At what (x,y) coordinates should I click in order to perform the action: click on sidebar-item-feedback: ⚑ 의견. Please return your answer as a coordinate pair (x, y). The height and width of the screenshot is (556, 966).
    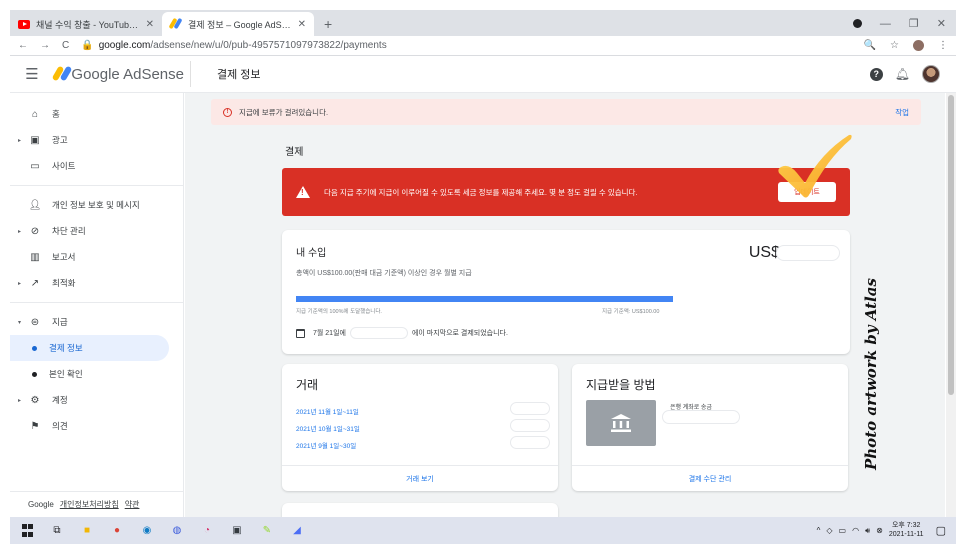
    Looking at the image, I should click on (96, 426).